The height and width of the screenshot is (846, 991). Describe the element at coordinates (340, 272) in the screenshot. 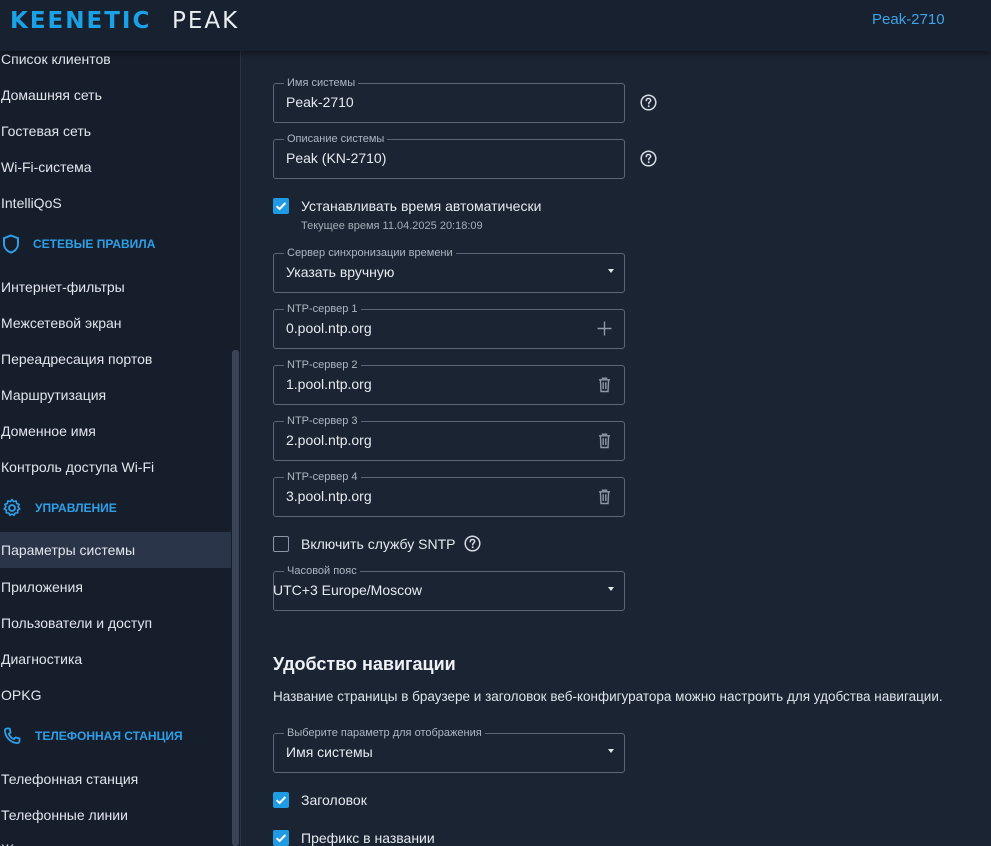

I see `field-value: Указать вручную` at that location.